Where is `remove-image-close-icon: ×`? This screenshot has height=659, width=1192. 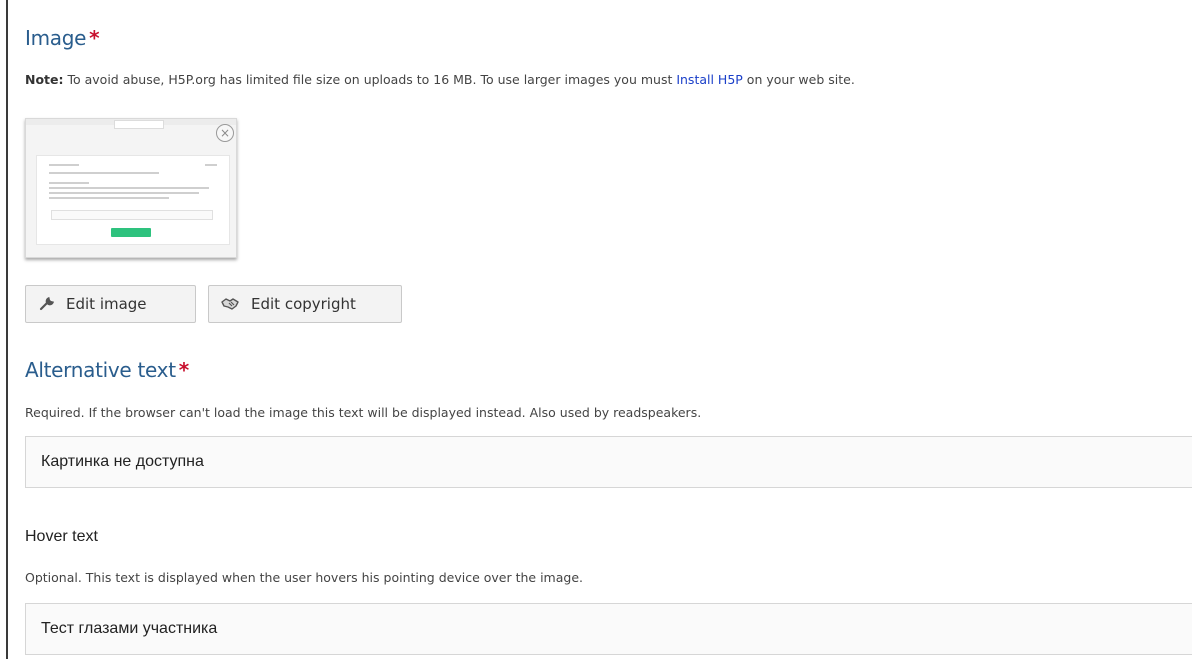
remove-image-close-icon: × is located at coordinates (225, 133).